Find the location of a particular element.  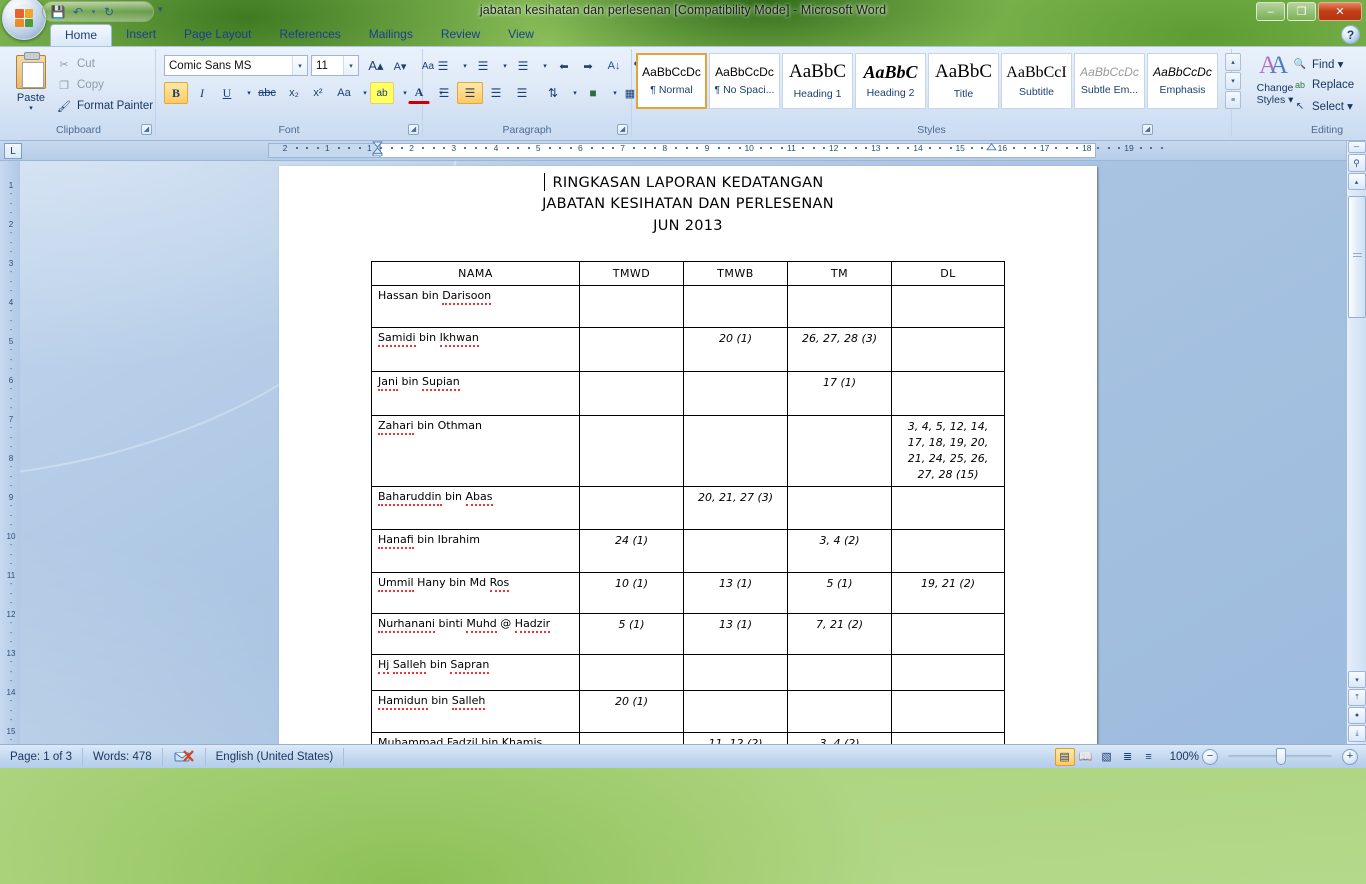

paste-button: Paste ▾ is located at coordinates (31, 84).